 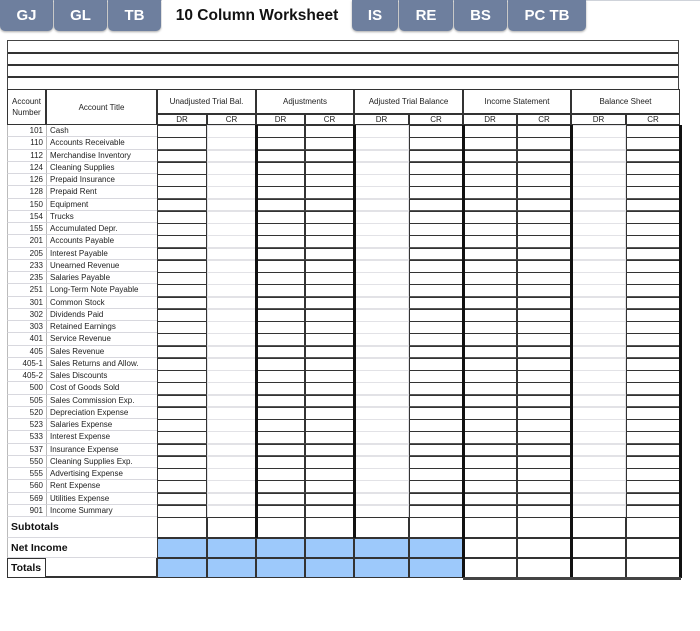 What do you see at coordinates (343, 53) in the screenshot?
I see `heading-line-company` at bounding box center [343, 53].